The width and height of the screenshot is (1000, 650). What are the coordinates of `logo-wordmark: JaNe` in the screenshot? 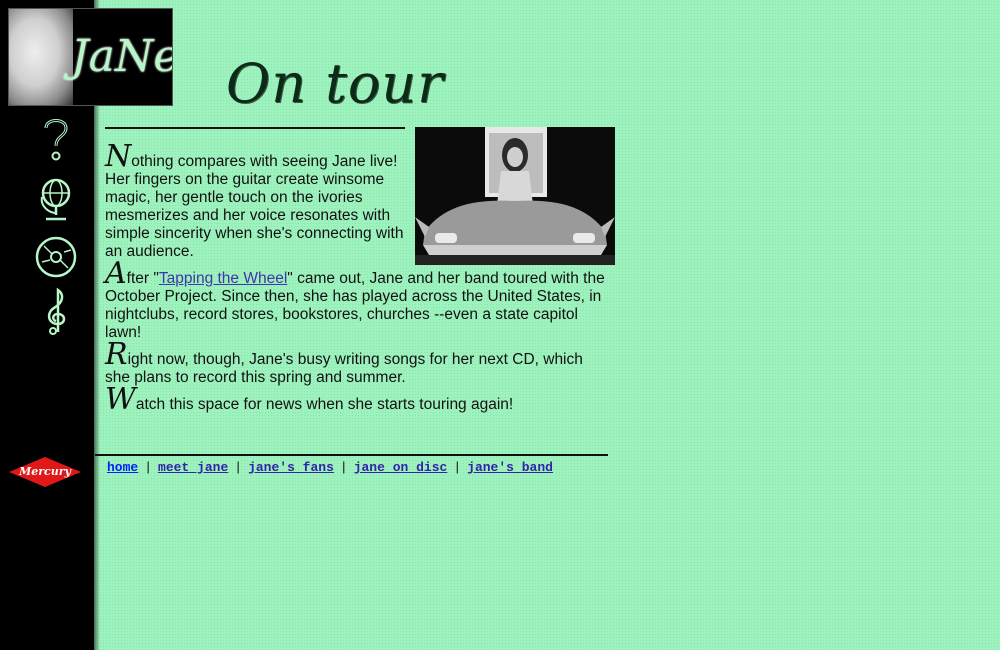 It's located at (122, 56).